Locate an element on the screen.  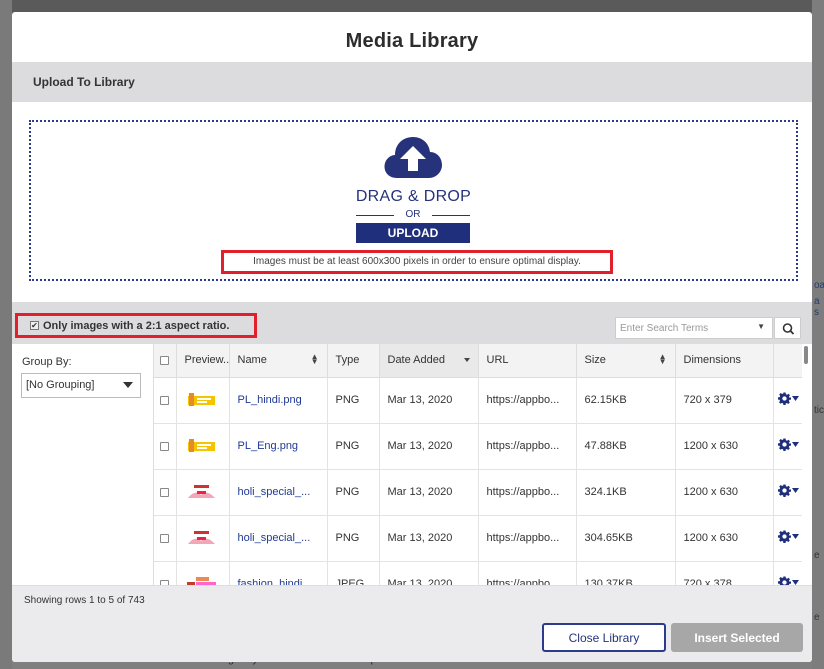
column-header-url: URL is located at coordinates (527, 361).